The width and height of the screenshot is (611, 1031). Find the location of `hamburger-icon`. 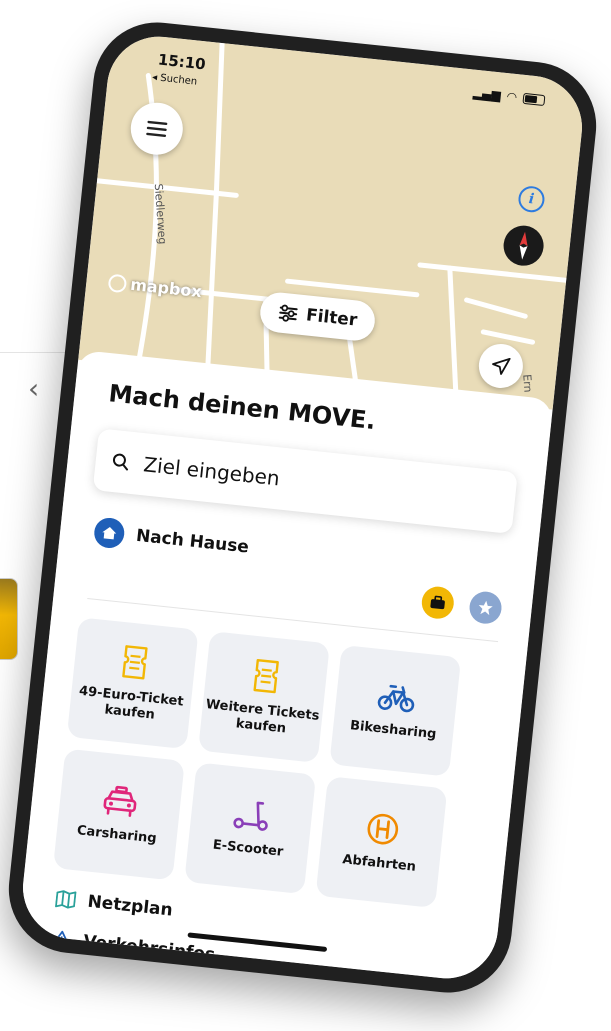

hamburger-icon is located at coordinates (157, 128).